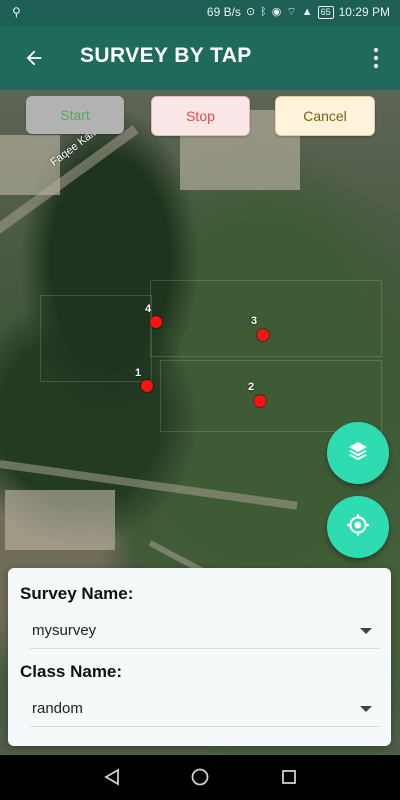 This screenshot has height=800, width=400. What do you see at coordinates (57, 708) in the screenshot?
I see `class-name-value: random` at bounding box center [57, 708].